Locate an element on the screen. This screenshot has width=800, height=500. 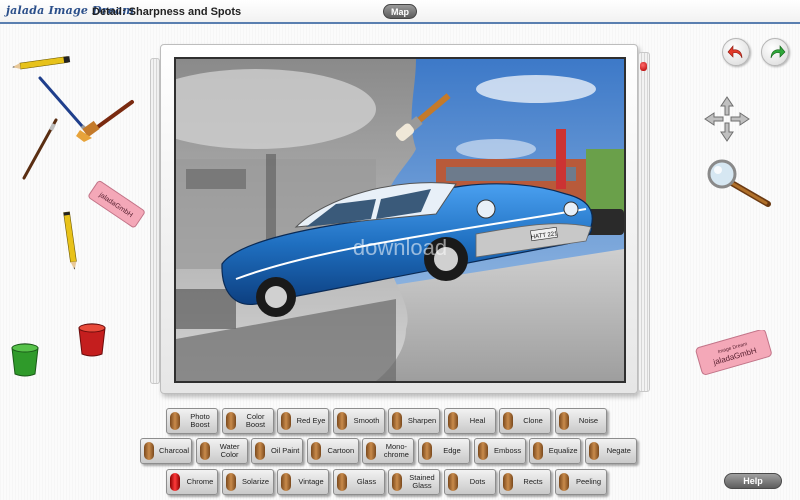
effect-edge-button: Edge is located at coordinates (444, 451).